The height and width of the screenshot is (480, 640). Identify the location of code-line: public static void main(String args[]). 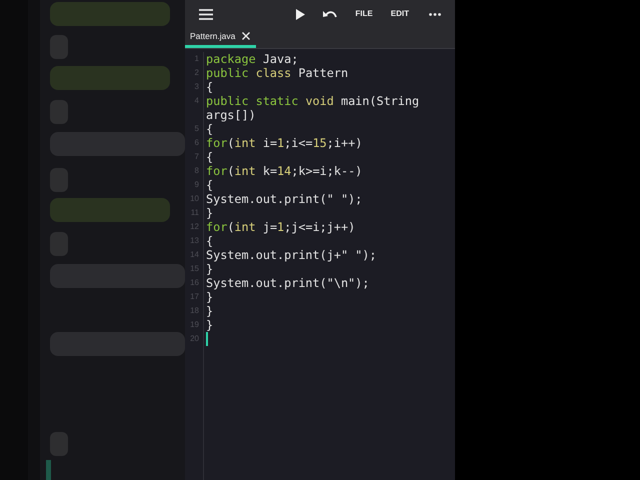
(313, 108).